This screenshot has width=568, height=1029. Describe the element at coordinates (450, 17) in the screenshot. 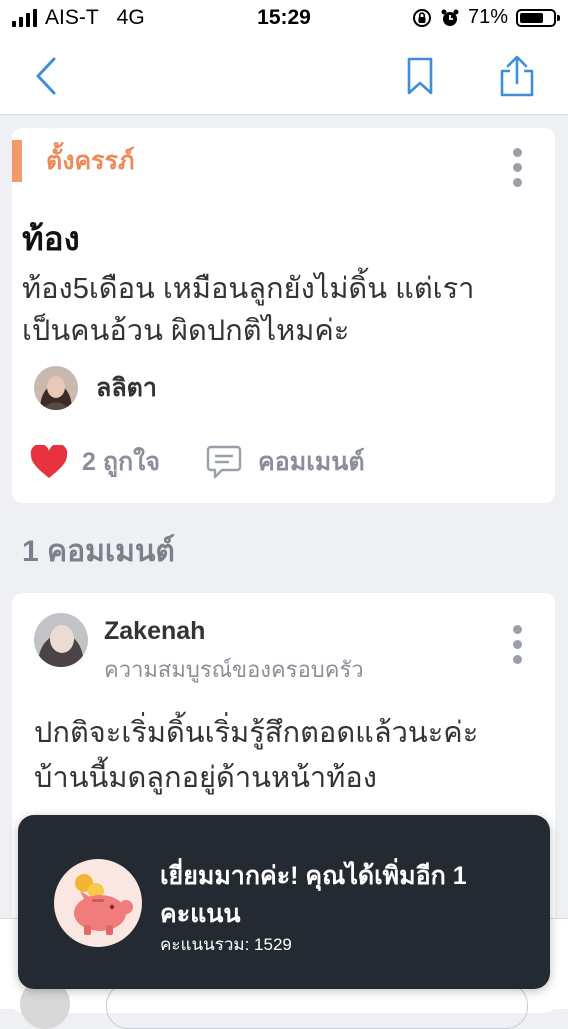

I see `alarm-icon` at that location.